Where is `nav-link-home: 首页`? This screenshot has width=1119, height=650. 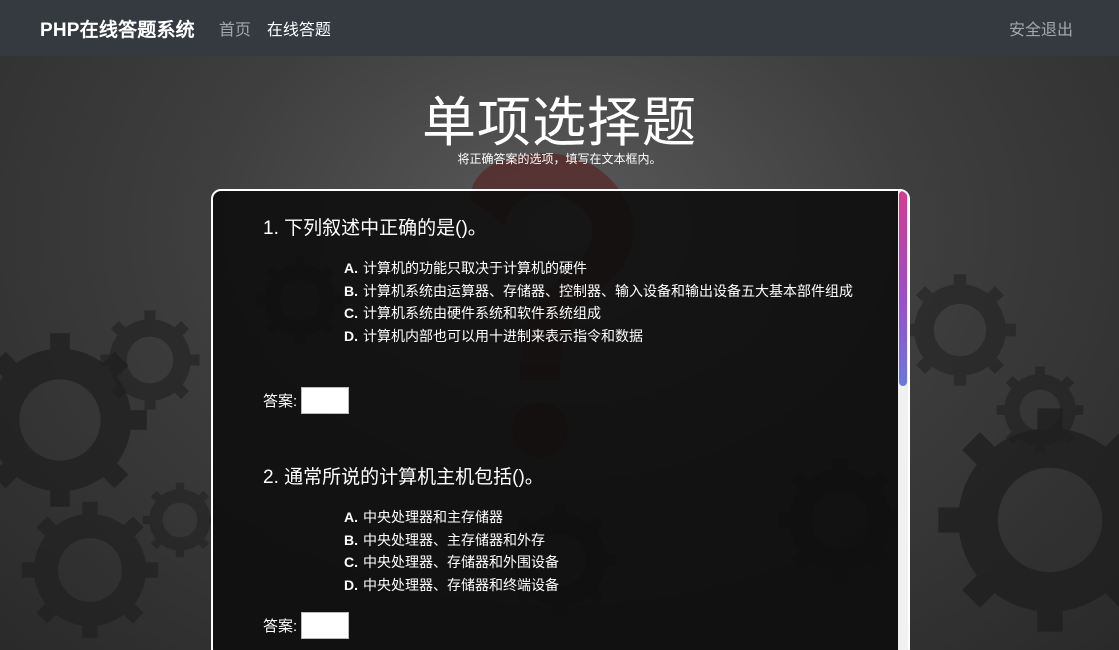 nav-link-home: 首页 is located at coordinates (235, 28).